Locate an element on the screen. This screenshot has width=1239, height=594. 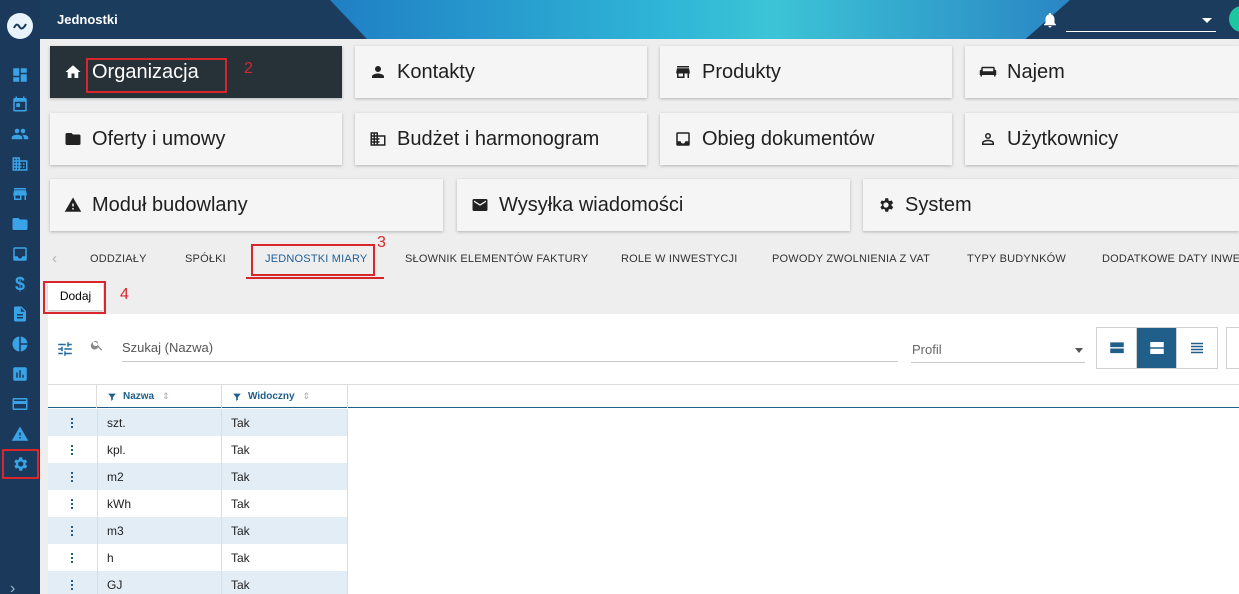
active-tab-indicator is located at coordinates (315, 278).